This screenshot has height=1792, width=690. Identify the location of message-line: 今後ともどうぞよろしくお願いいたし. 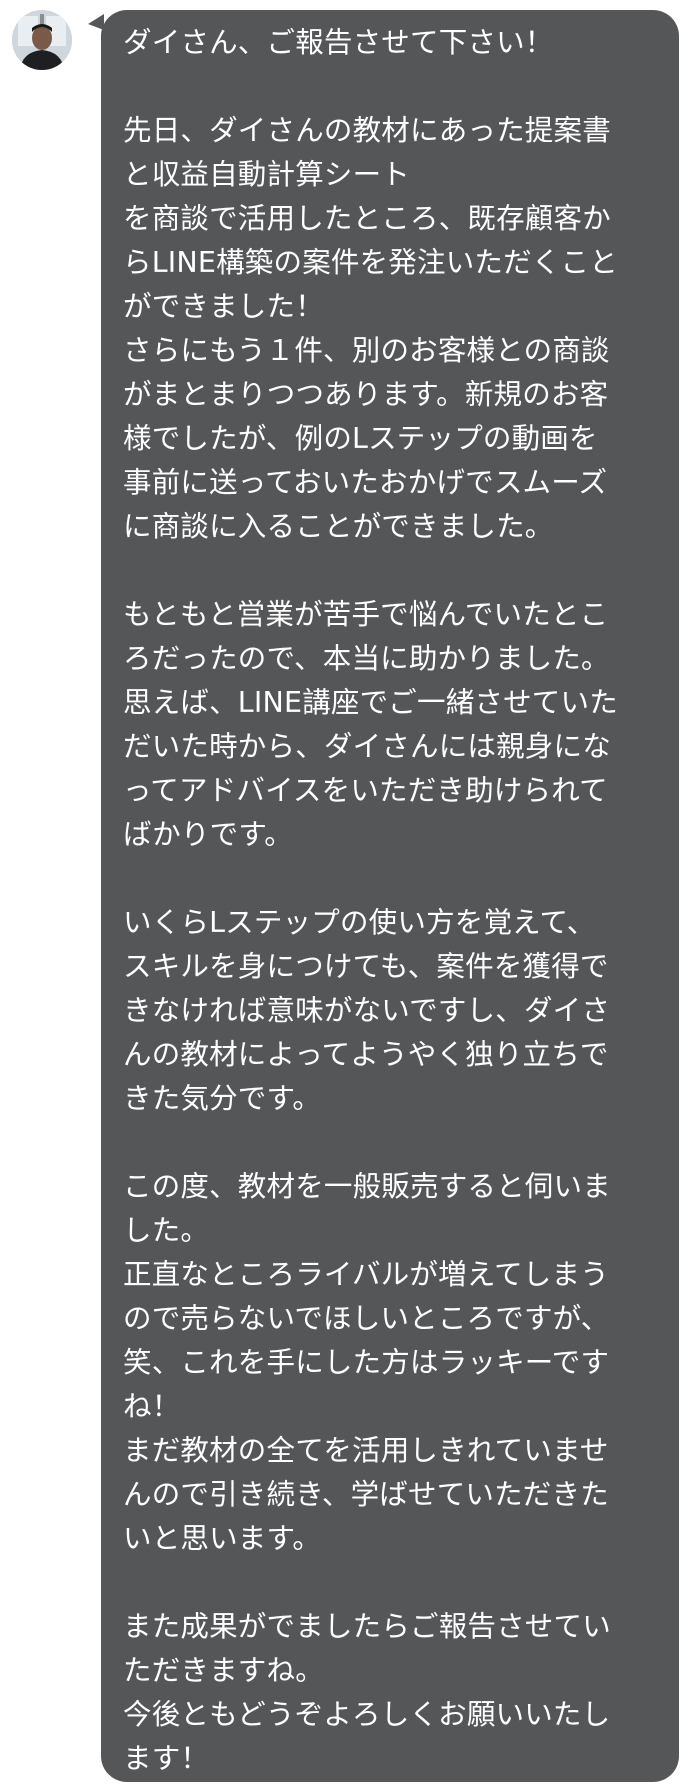
(367, 1714).